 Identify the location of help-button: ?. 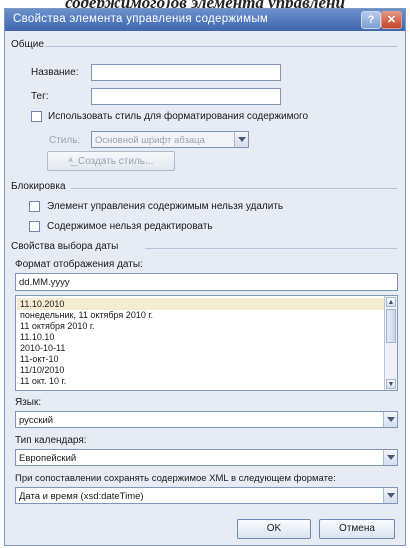
(371, 20).